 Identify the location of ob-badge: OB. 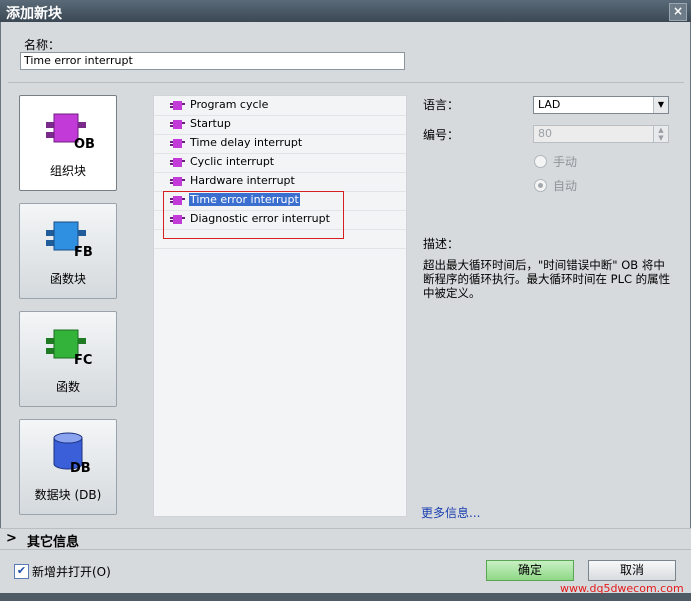
(84, 143).